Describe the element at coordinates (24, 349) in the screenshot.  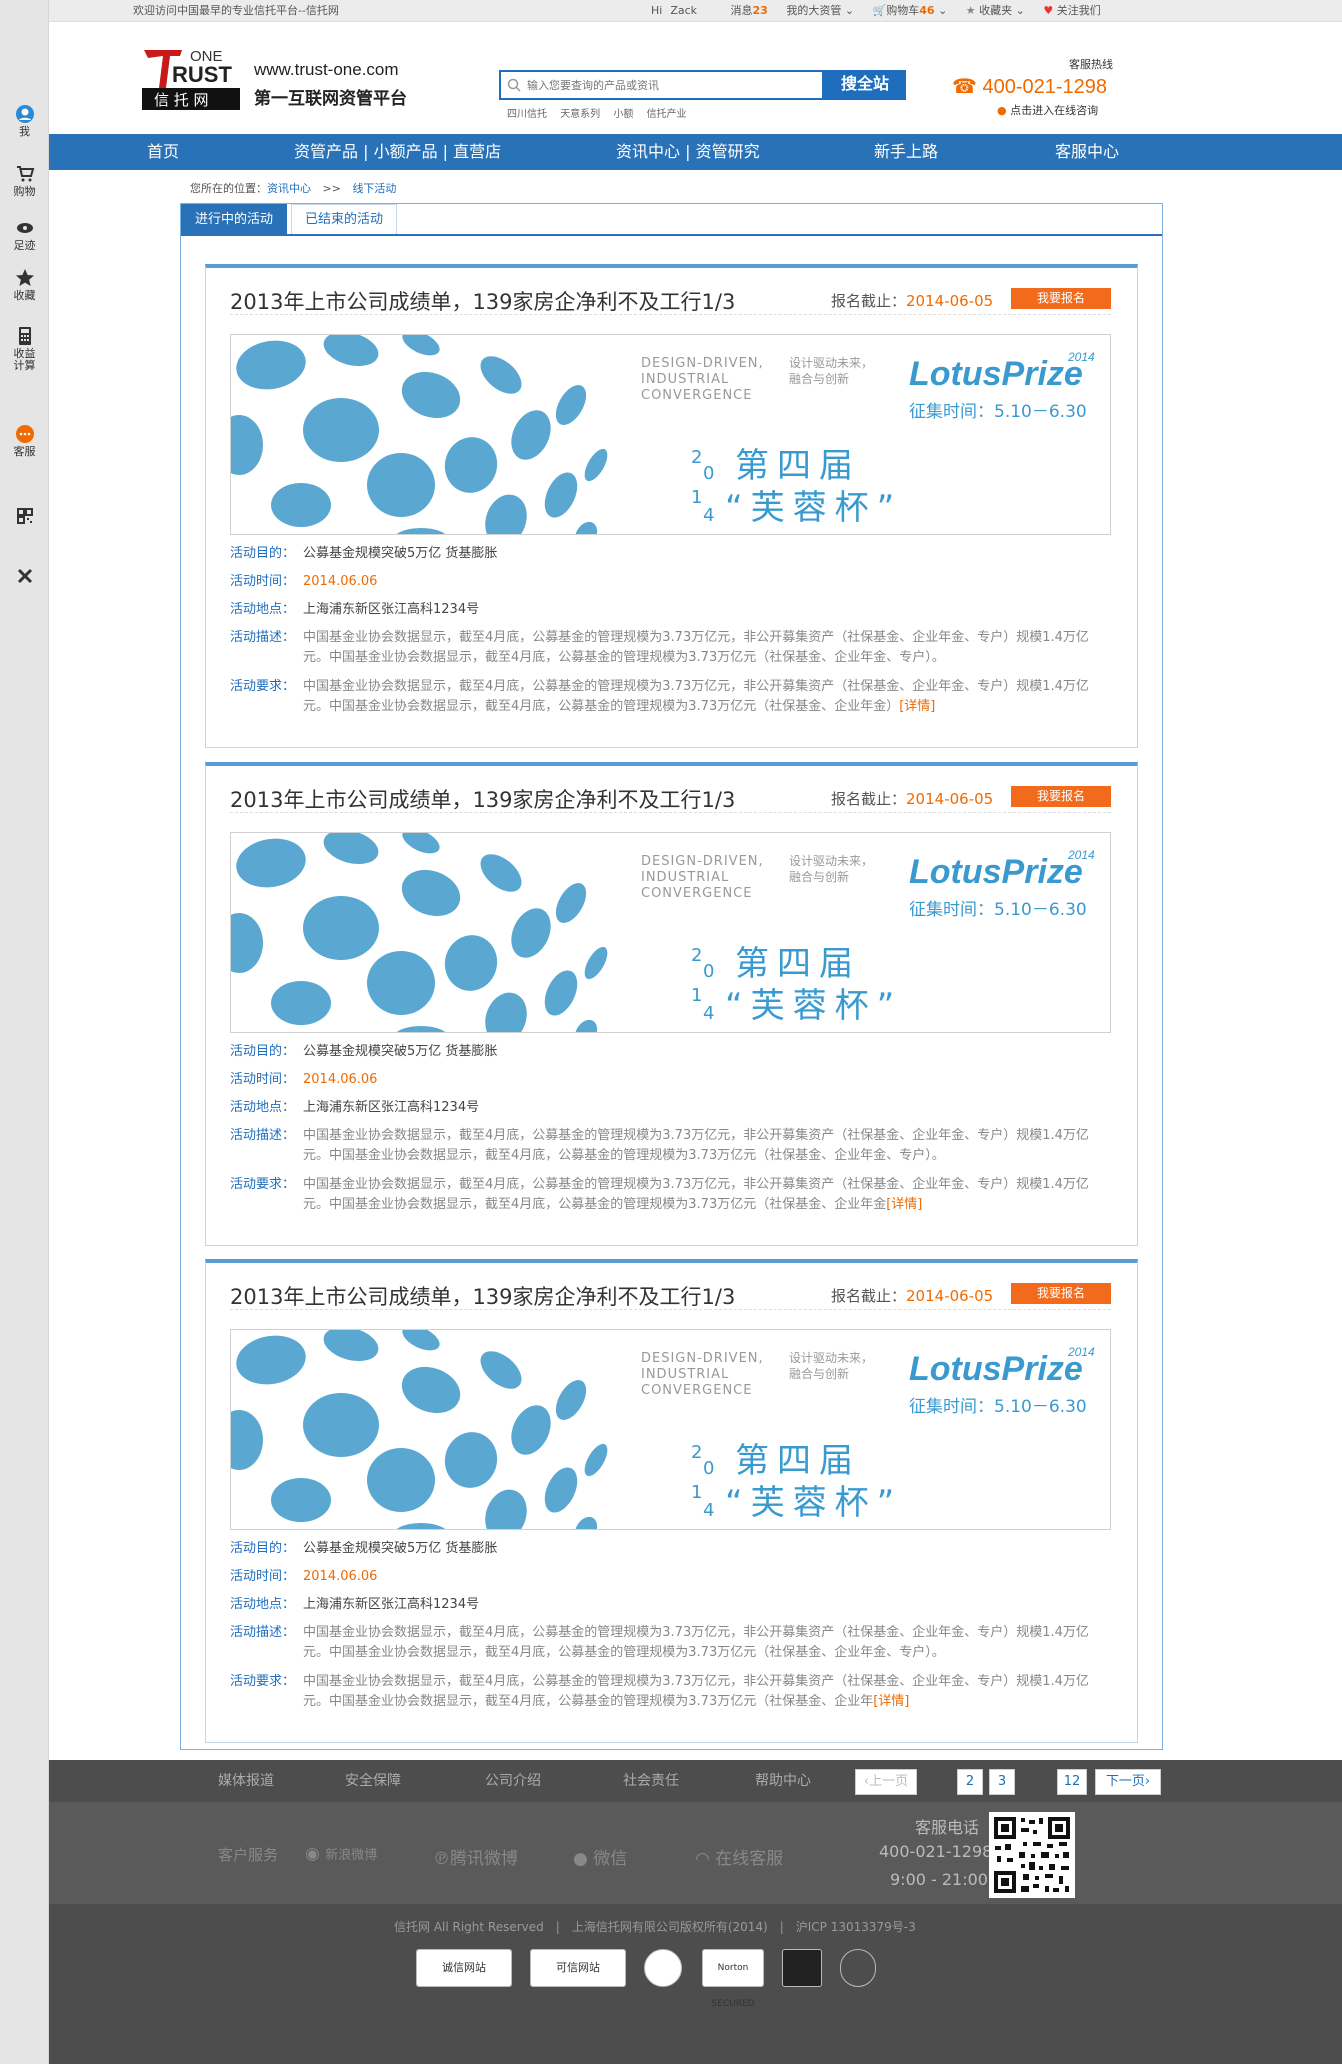
I see `sidebar-item-calculator: 收益计算` at that location.